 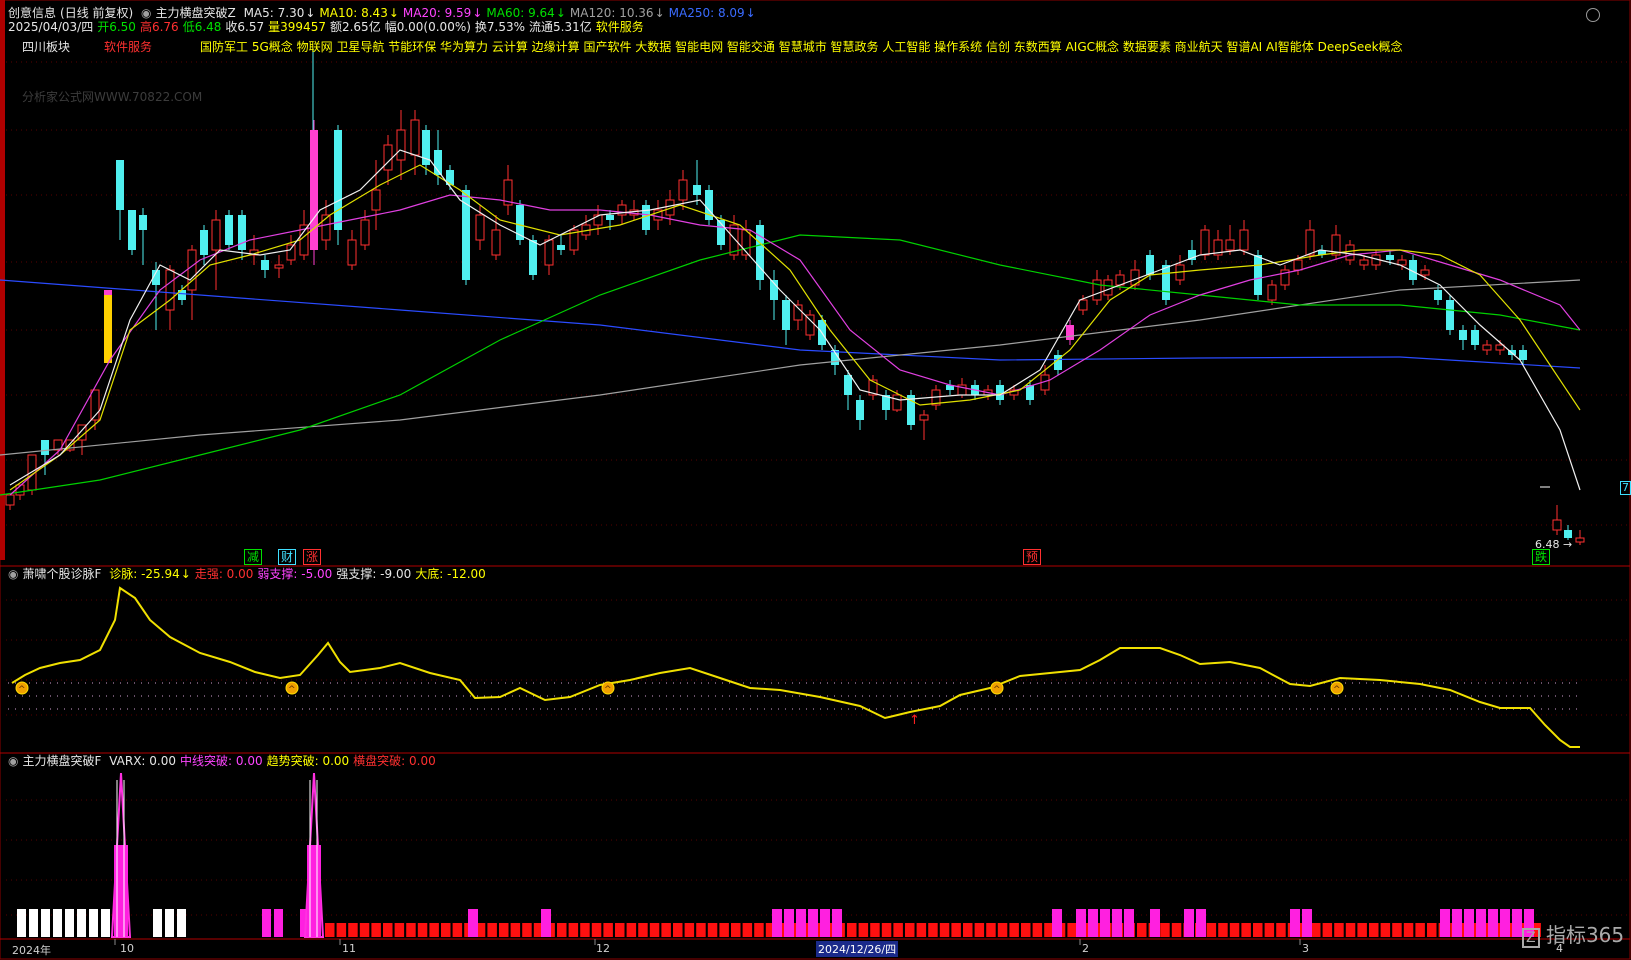 What do you see at coordinates (51, 27) in the screenshot?
I see `quote-date: 2025/04/03/四` at bounding box center [51, 27].